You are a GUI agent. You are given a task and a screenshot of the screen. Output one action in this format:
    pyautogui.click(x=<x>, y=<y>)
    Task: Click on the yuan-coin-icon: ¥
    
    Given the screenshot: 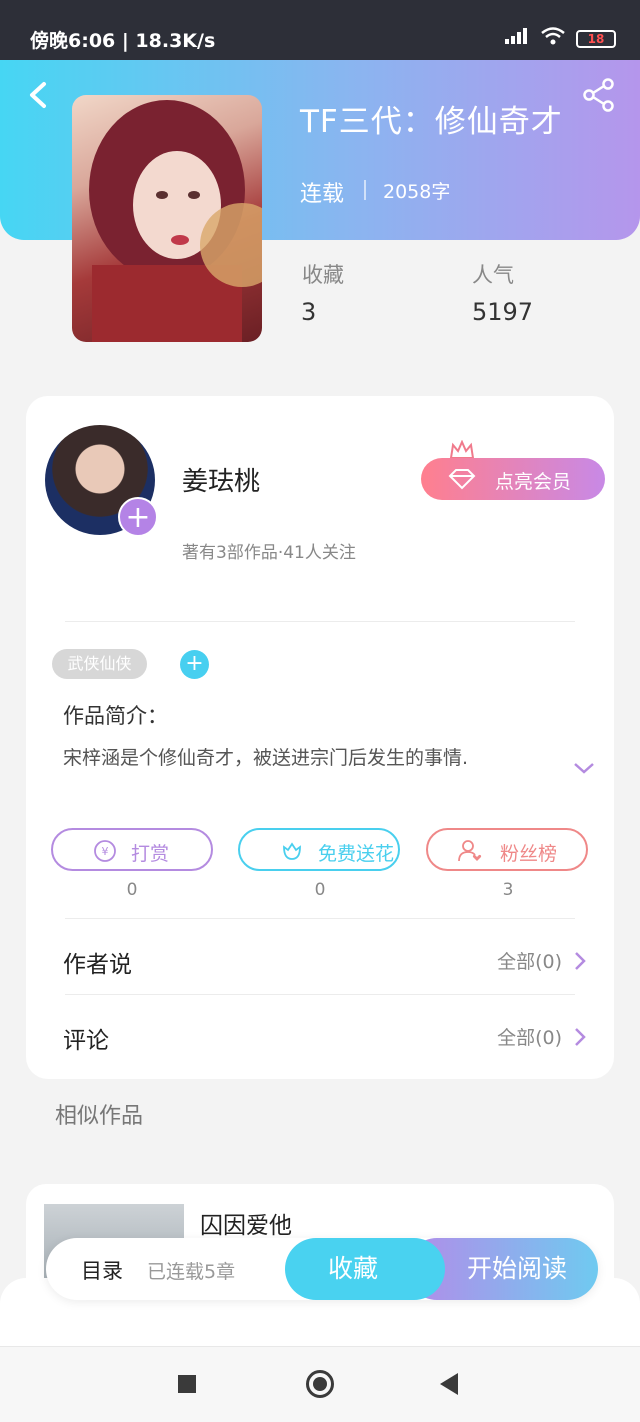 What is the action you would take?
    pyautogui.click(x=105, y=851)
    